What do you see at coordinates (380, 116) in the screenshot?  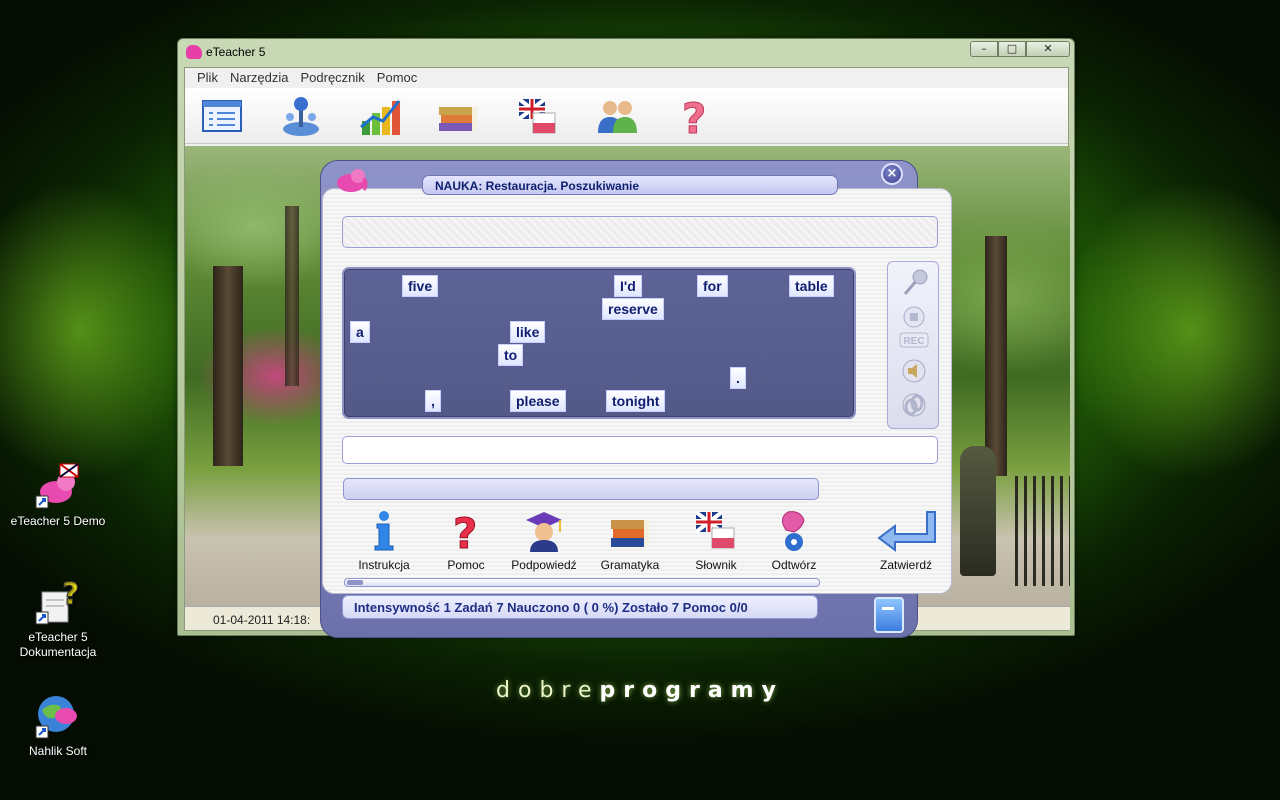 I see `chart-icon` at bounding box center [380, 116].